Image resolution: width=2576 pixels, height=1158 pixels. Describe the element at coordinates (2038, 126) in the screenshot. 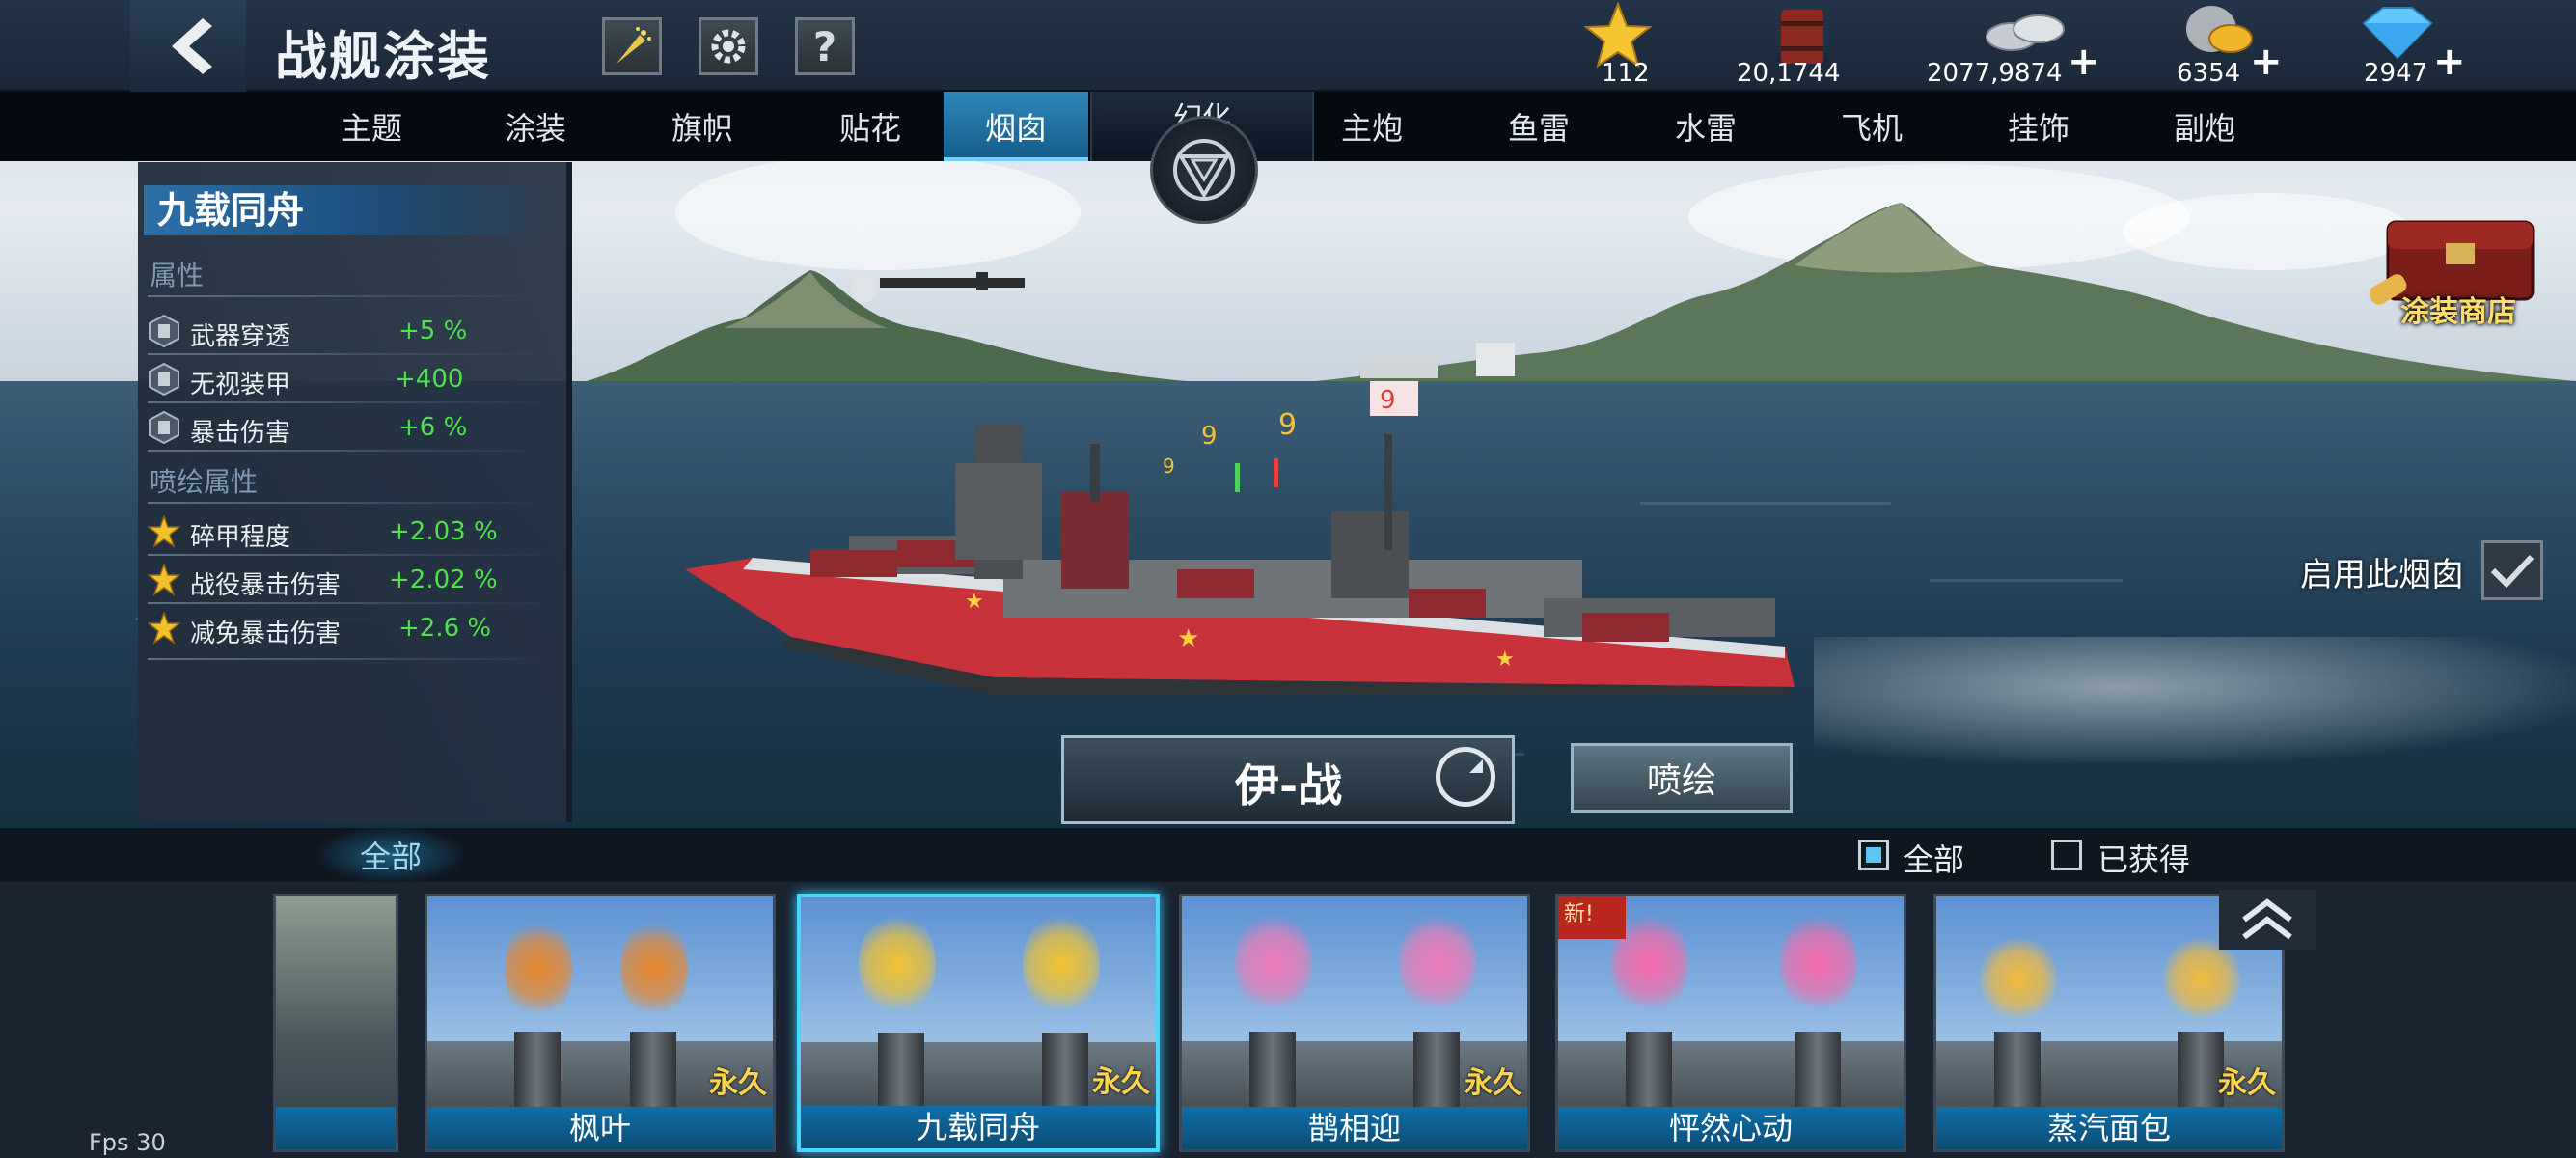

I see `tab-ornament: 挂饰` at that location.